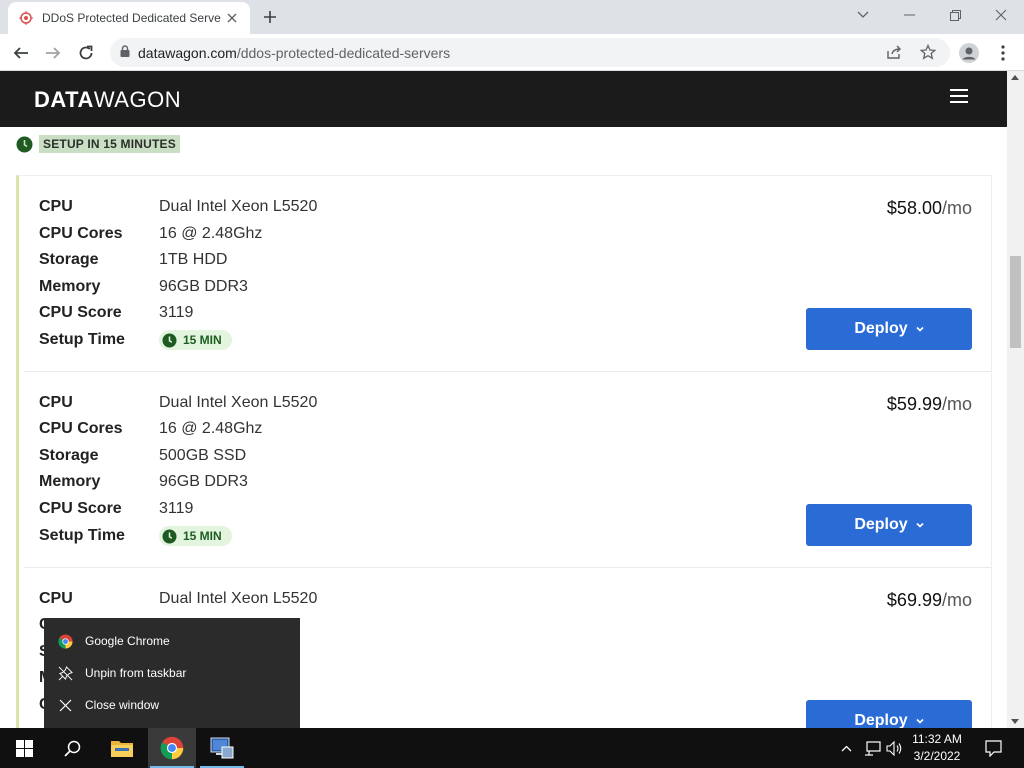  Describe the element at coordinates (1015, 77) in the screenshot. I see `scroll-up-icon` at that location.